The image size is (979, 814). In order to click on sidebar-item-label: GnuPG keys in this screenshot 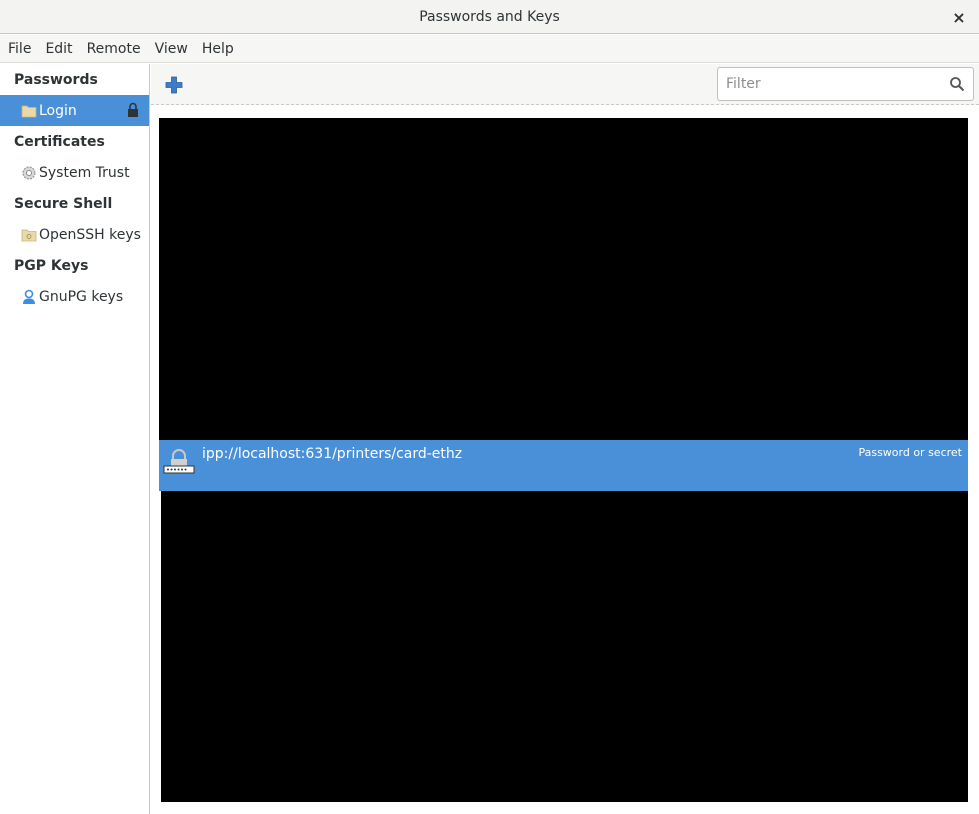, I will do `click(81, 296)`.